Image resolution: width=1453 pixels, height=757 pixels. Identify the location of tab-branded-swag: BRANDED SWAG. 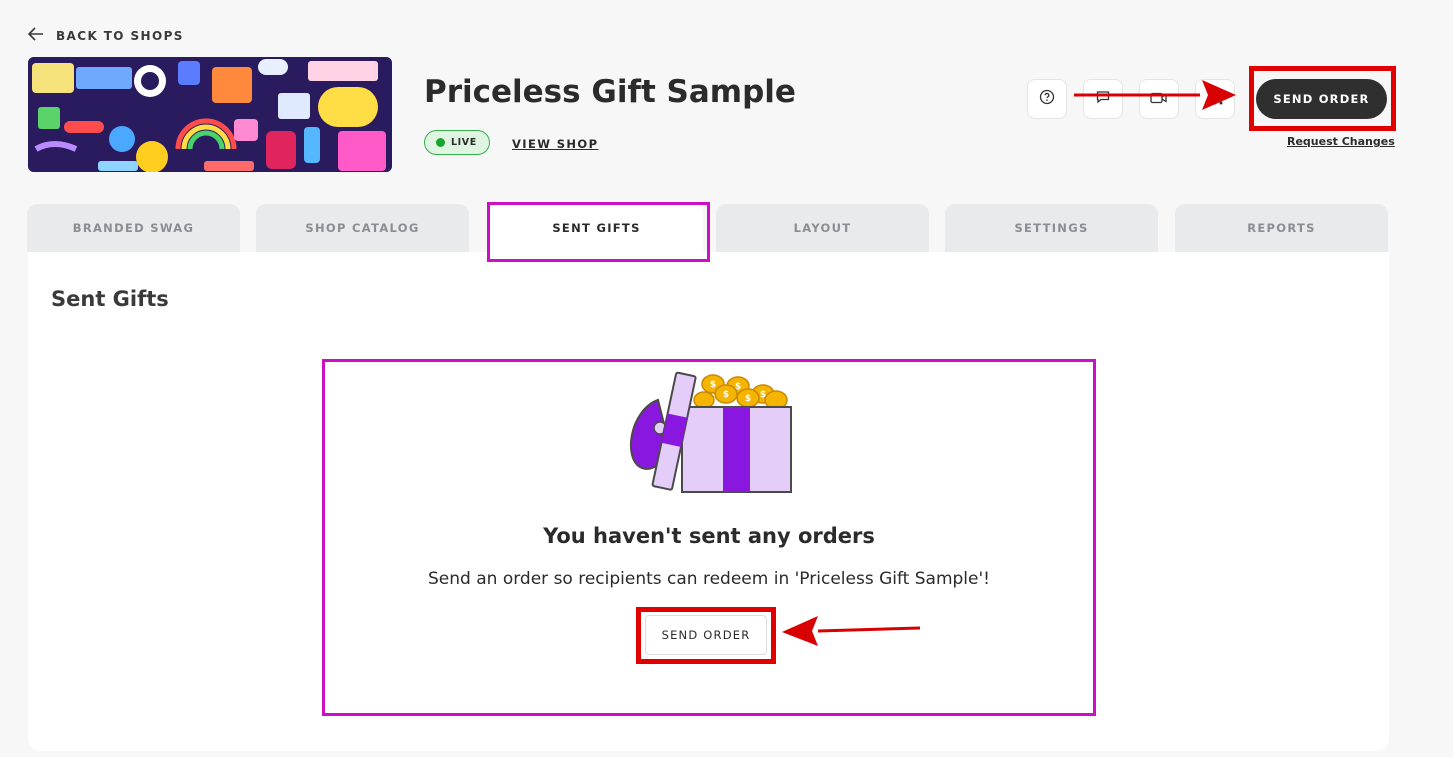
(133, 228).